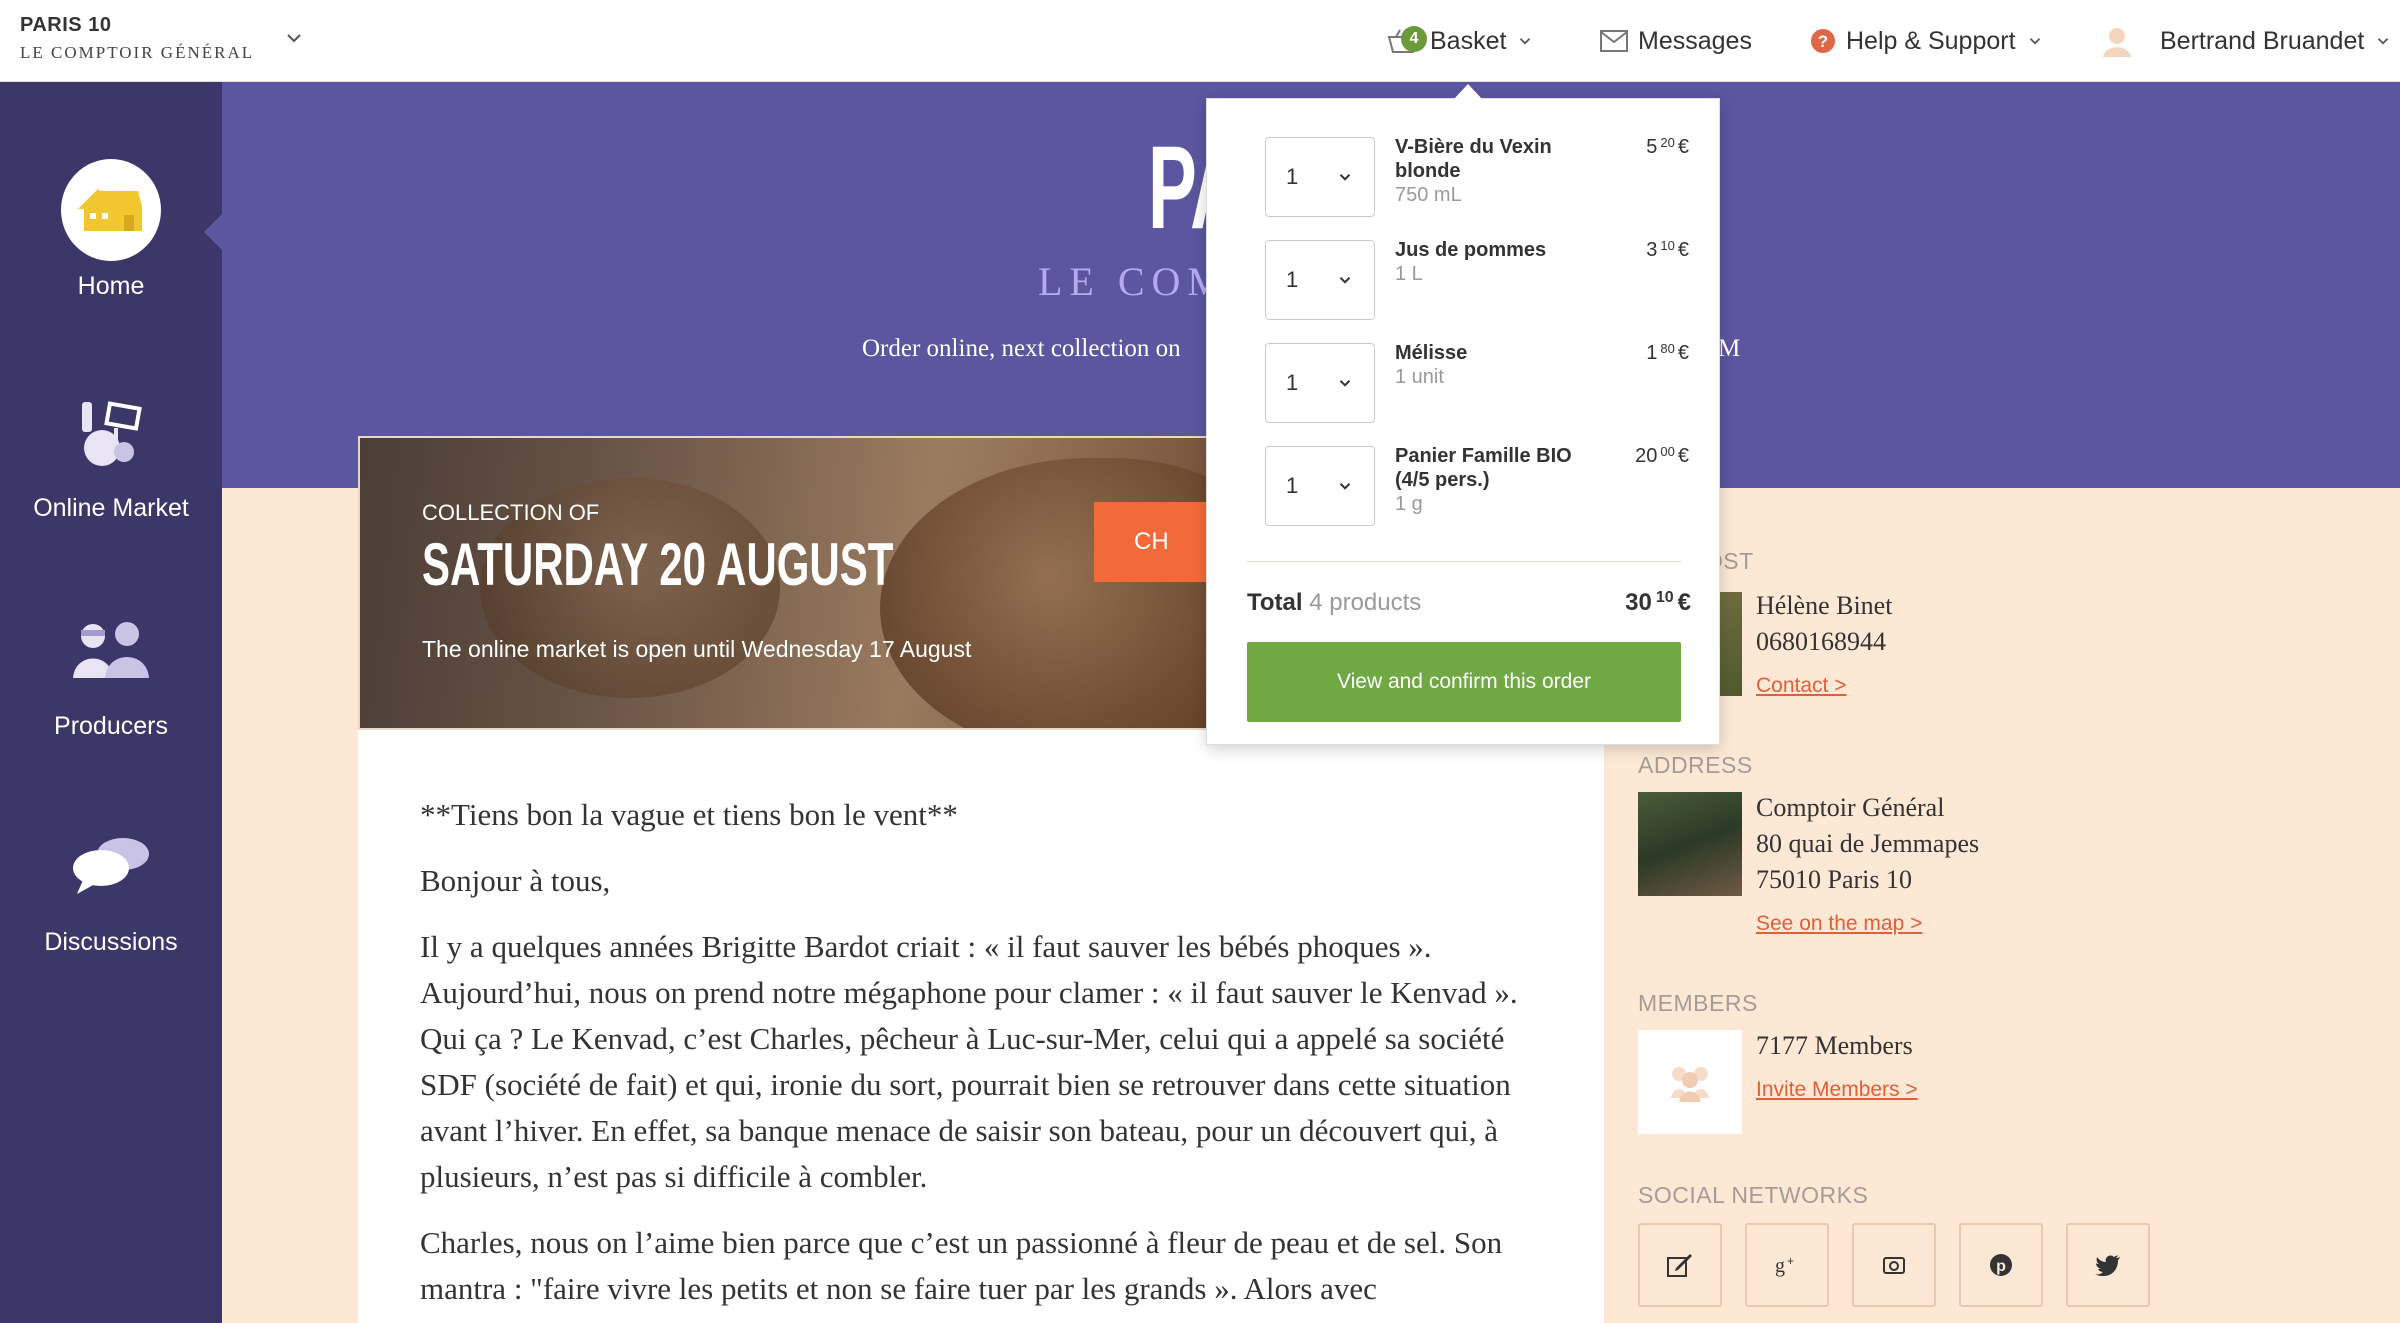  Describe the element at coordinates (1471, 250) in the screenshot. I see `product-name-text: Jus de pommes` at that location.